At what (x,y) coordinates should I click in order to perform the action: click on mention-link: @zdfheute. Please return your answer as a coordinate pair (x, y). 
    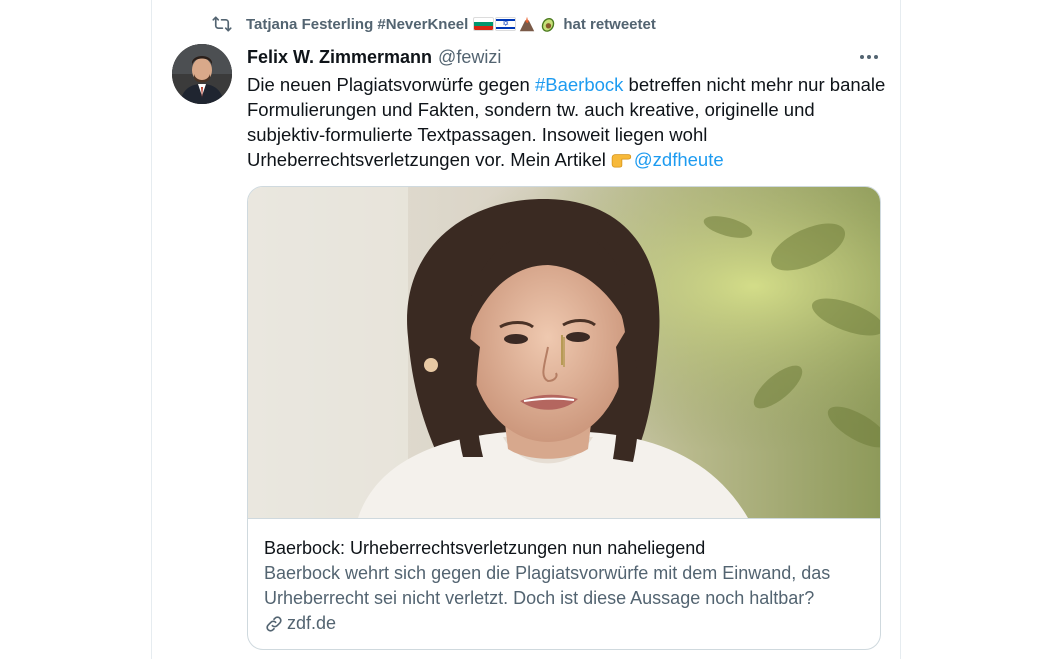
    Looking at the image, I should click on (679, 159).